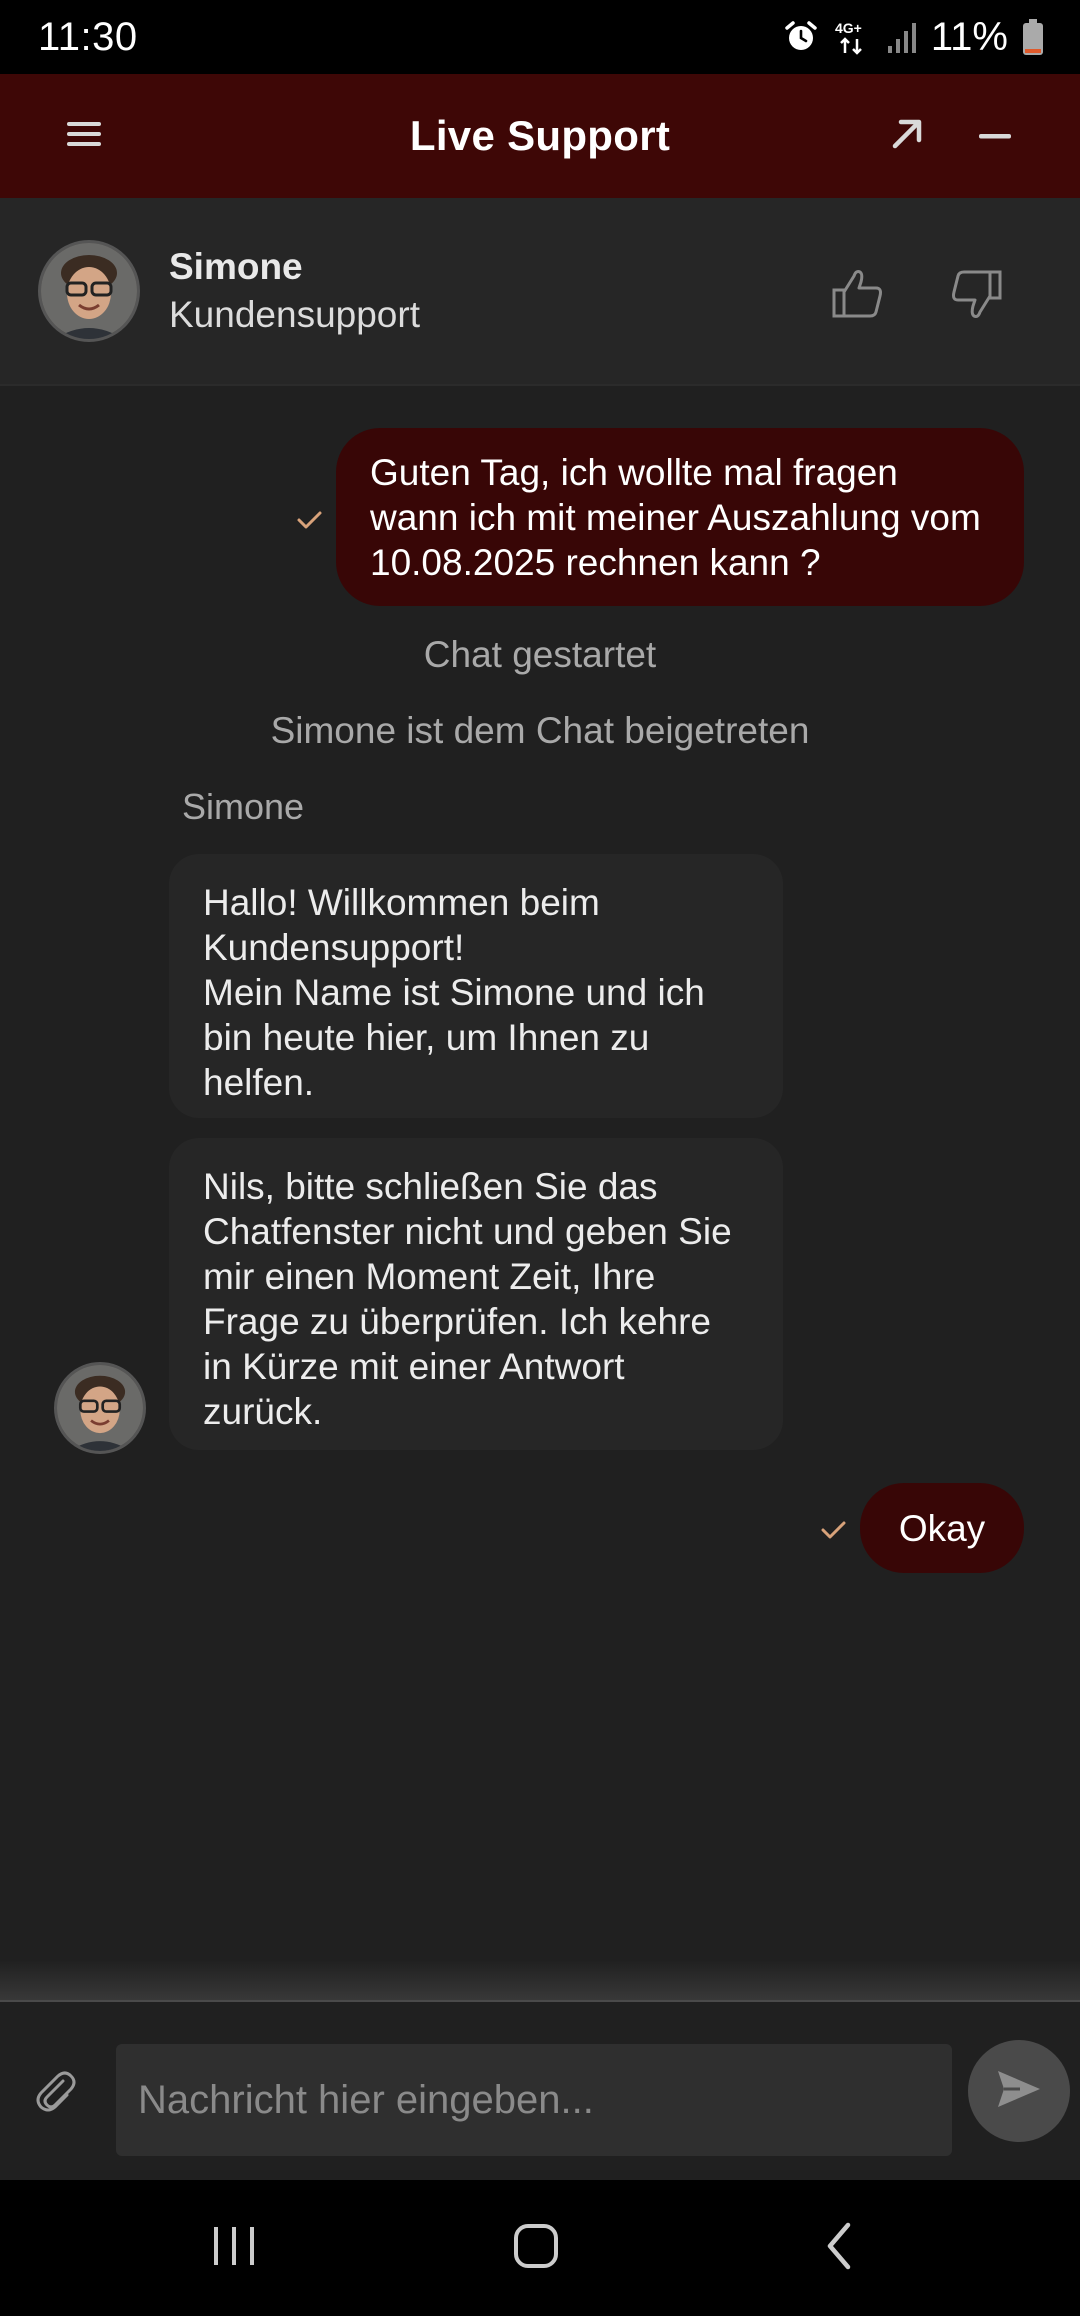  I want to click on minimize-icon, so click(995, 136).